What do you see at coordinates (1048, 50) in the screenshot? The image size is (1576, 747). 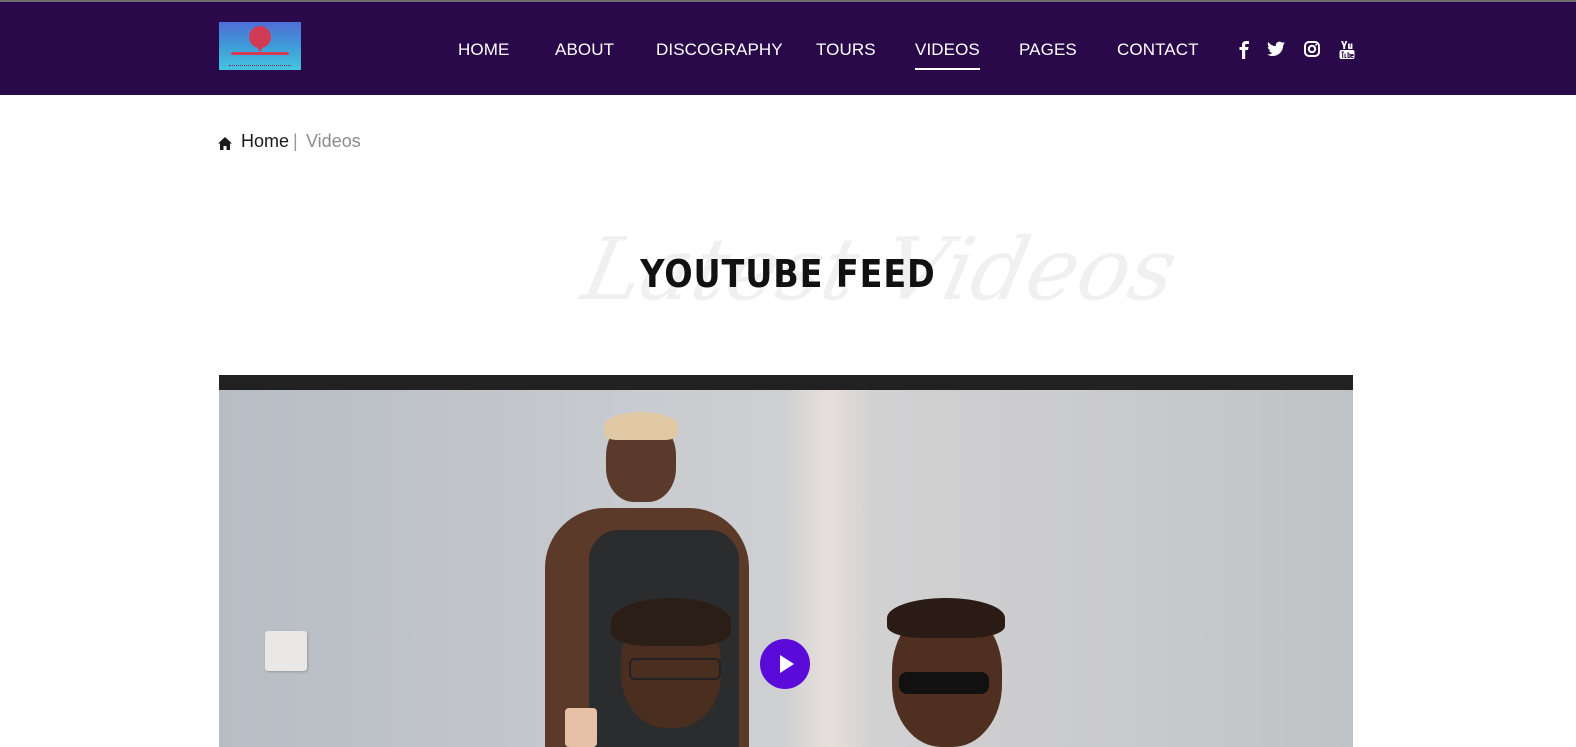 I see `nav-pages: PAGES` at bounding box center [1048, 50].